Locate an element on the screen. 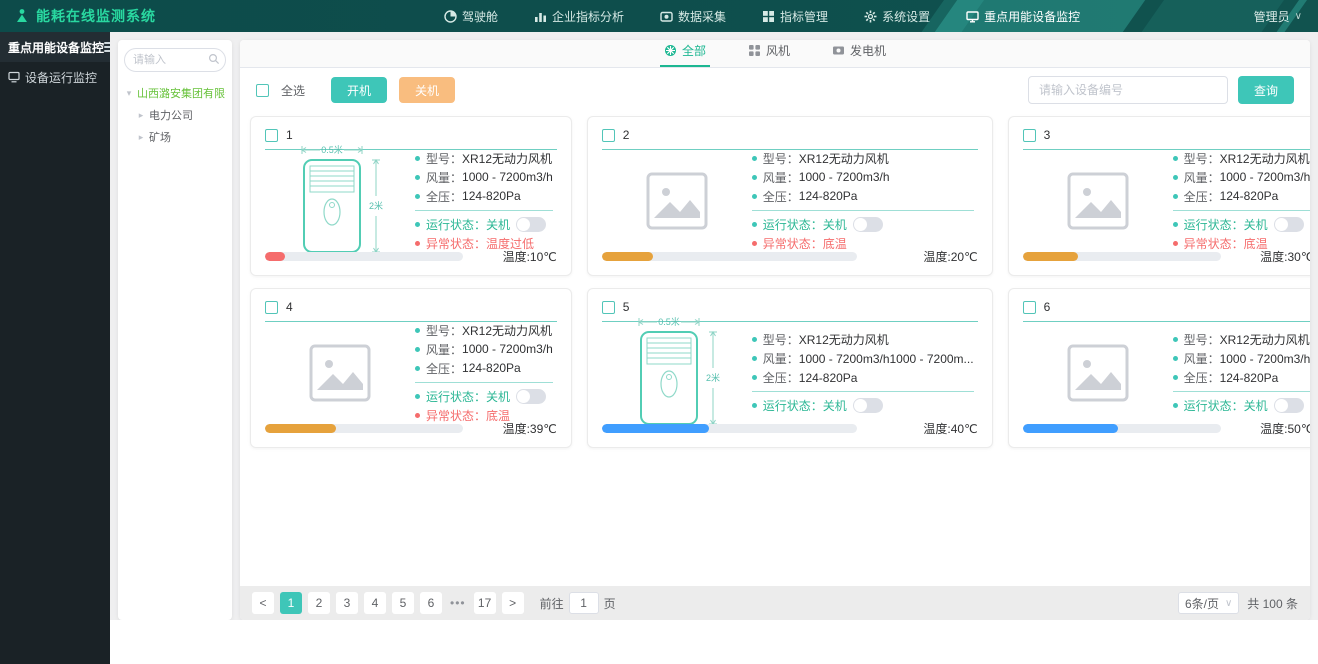 This screenshot has height=664, width=1318. tree-node-company: ▾ 山西潞安集团有限公司 is located at coordinates (175, 93).